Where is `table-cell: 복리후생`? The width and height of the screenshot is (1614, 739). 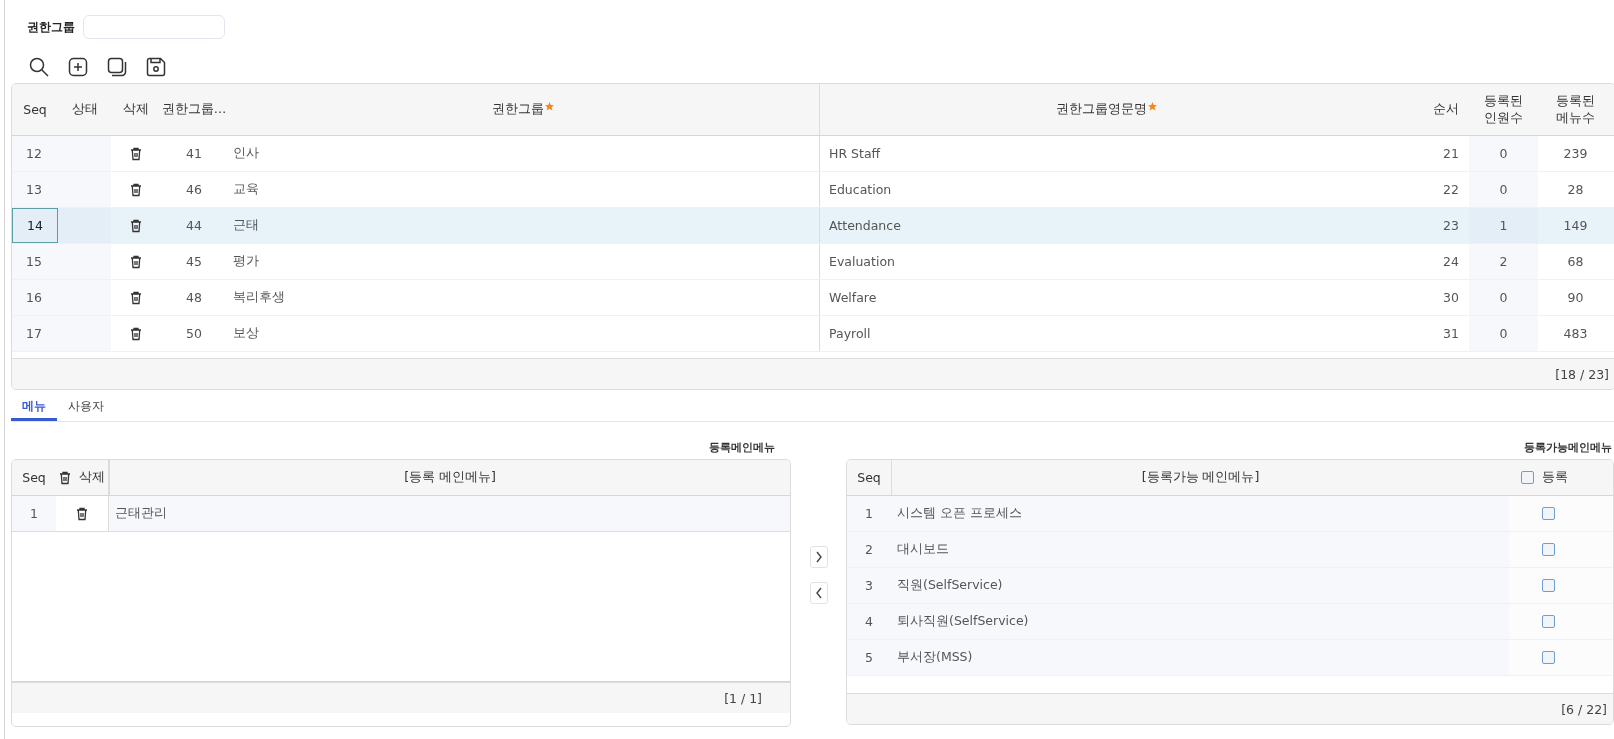
table-cell: 복리후생 is located at coordinates (523, 297).